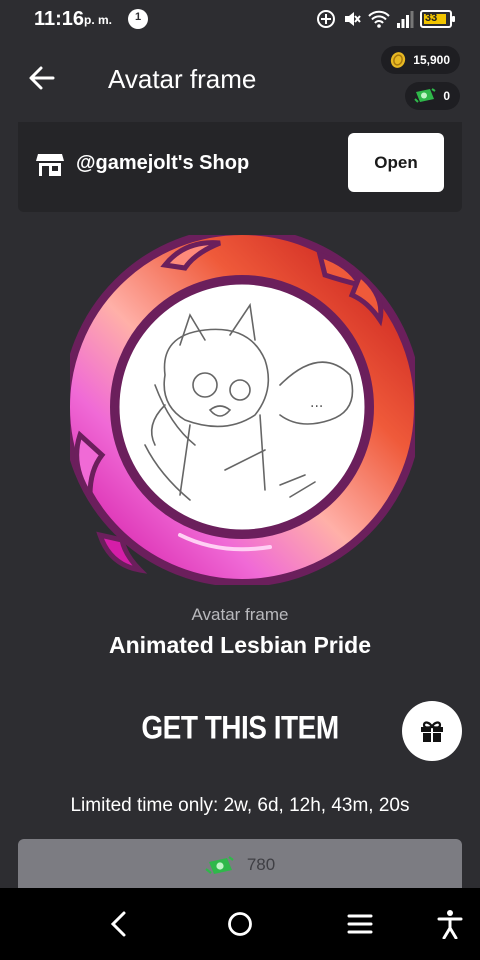  I want to click on price-amount: 780, so click(261, 864).